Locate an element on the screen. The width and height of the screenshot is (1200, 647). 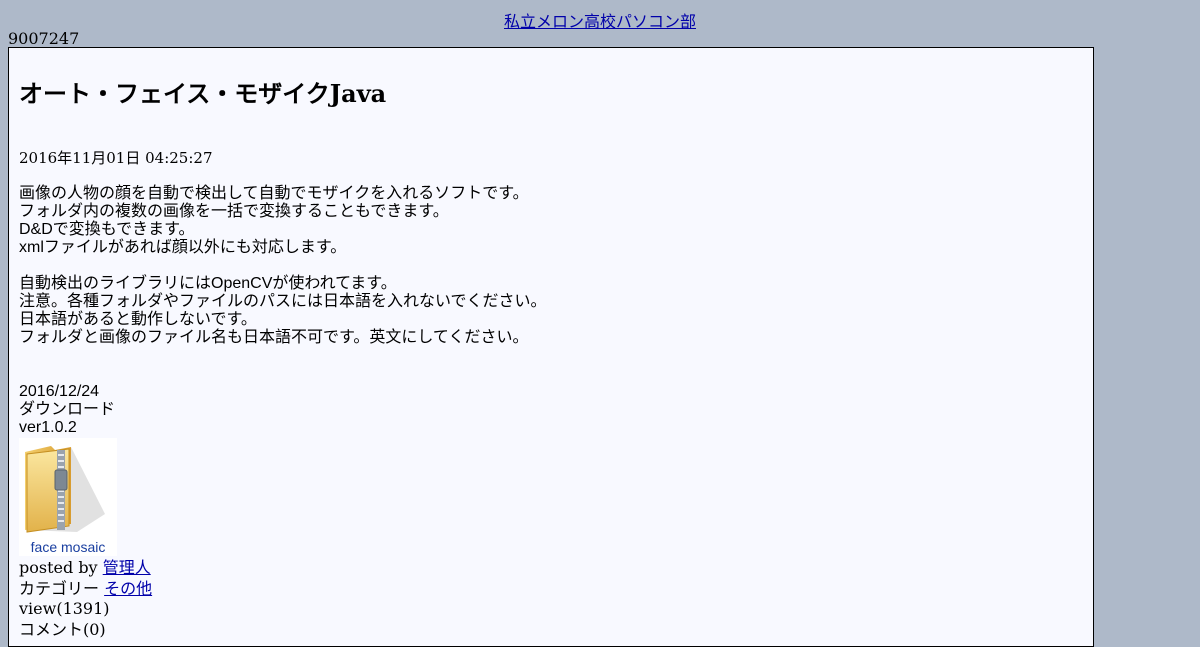
body-line: 日本語があると動作しないです。 is located at coordinates (138, 319).